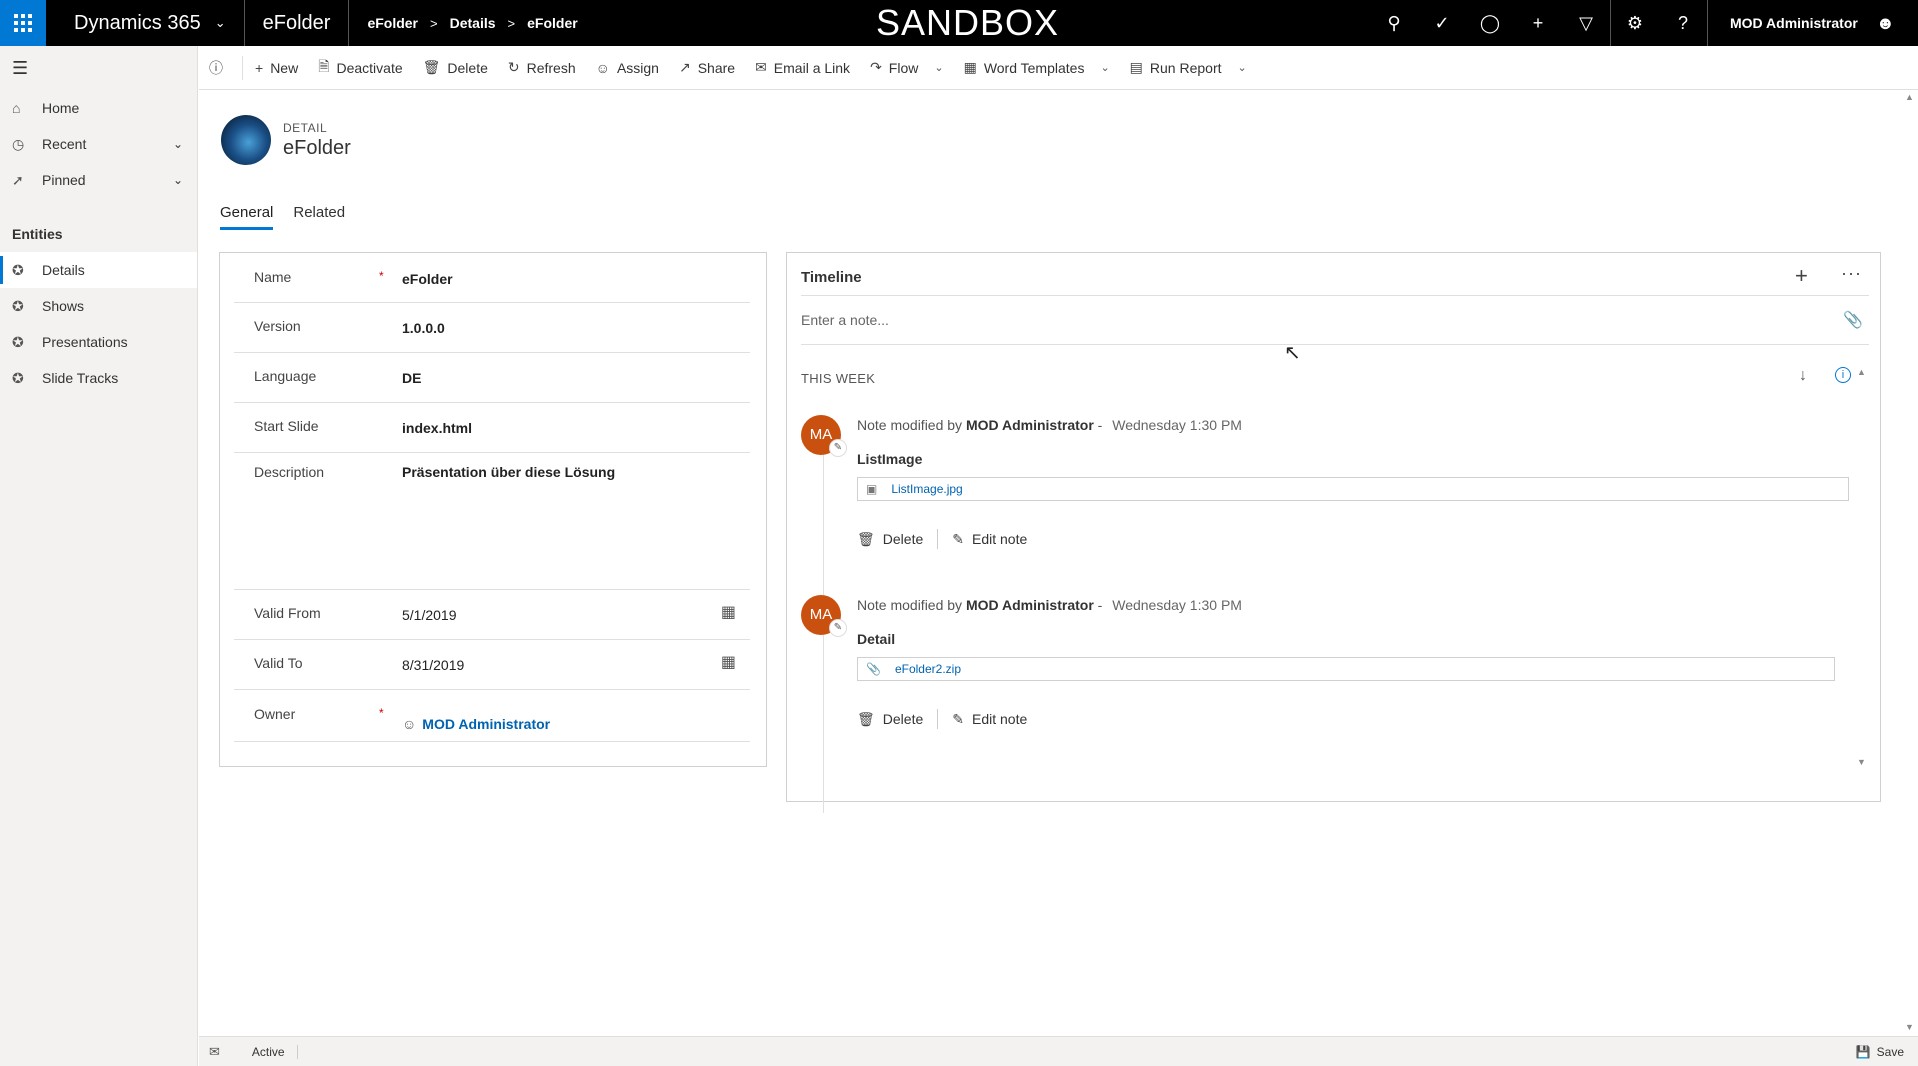  I want to click on waffle-icon, so click(23, 23).